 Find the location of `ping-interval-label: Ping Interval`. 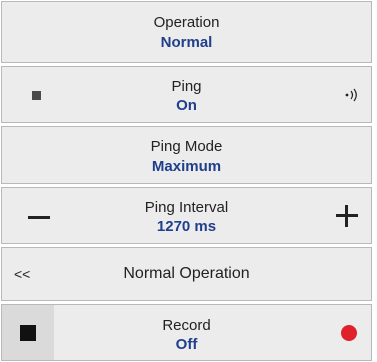

ping-interval-label: Ping Interval is located at coordinates (186, 207).